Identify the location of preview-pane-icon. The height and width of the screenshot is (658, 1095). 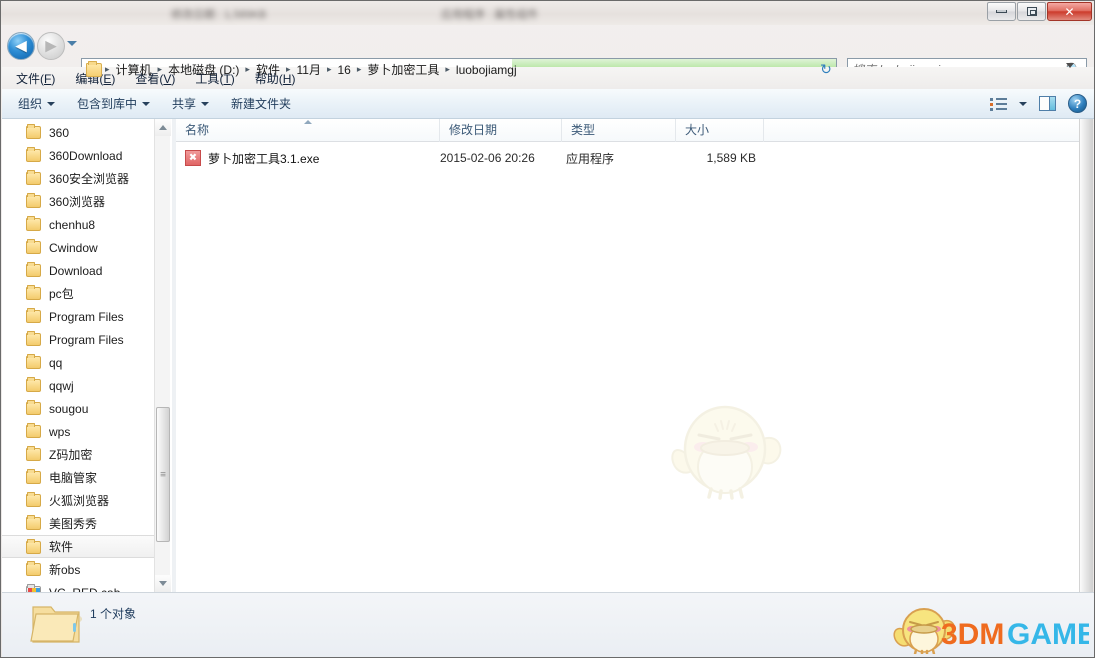
(1047, 103).